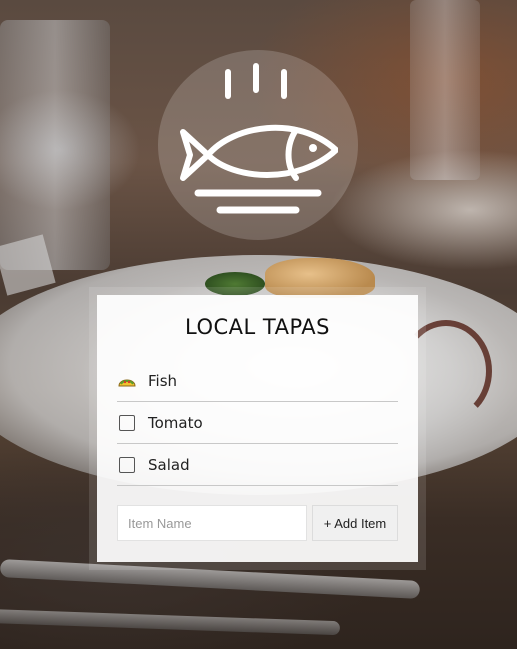 Image resolution: width=517 pixels, height=649 pixels. What do you see at coordinates (169, 464) in the screenshot?
I see `item-label: Salad` at bounding box center [169, 464].